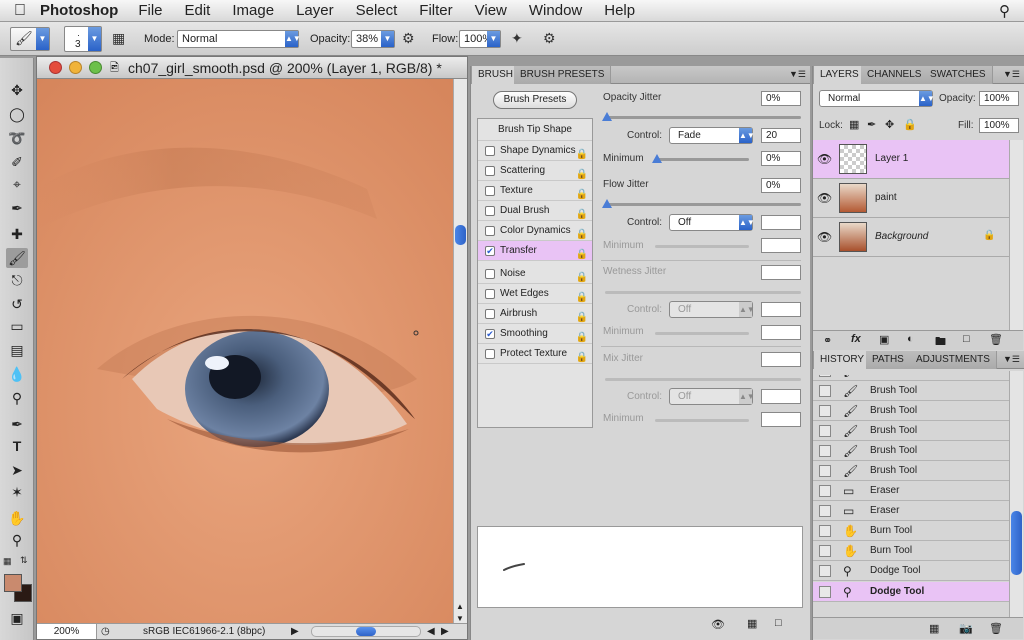 This screenshot has width=1024, height=640. Describe the element at coordinates (17, 234) in the screenshot. I see `healing-tool-icon: ✚` at that location.